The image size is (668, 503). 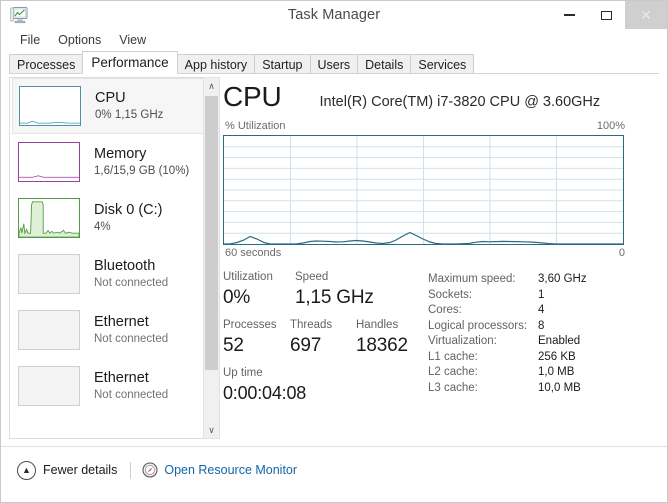 I want to click on graph-time-labels: 60 seconds 0, so click(x=424, y=254).